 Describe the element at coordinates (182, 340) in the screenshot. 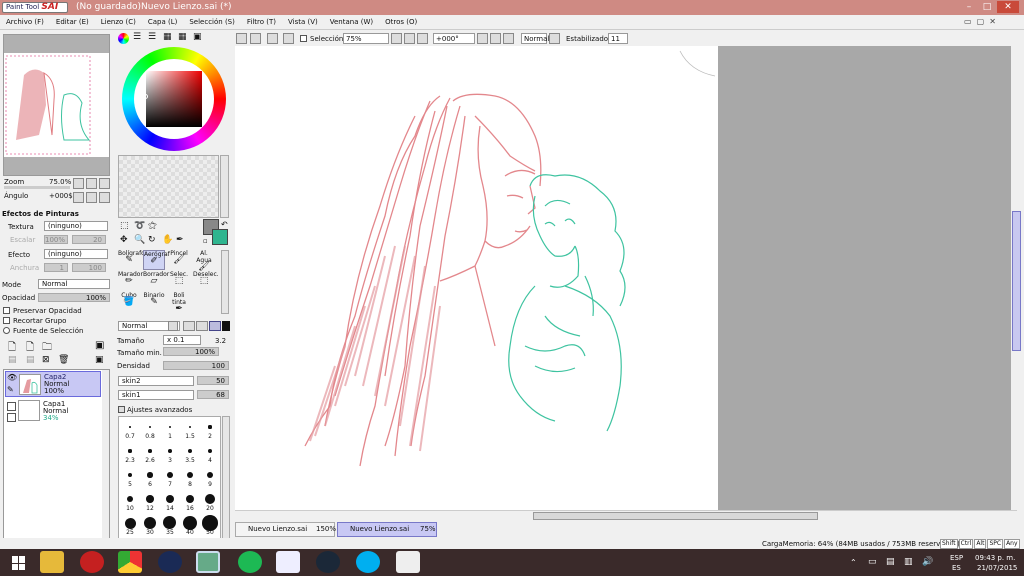

I see `size-multiplier-select: x 0.1` at that location.